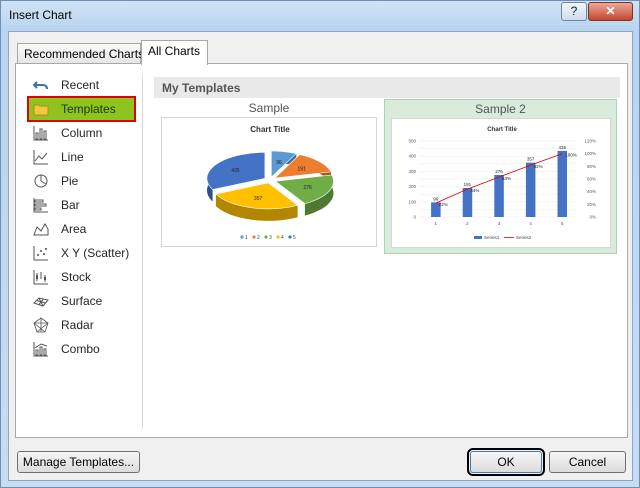 This screenshot has height=488, width=640. Describe the element at coordinates (41, 181) in the screenshot. I see `pie-chart-icon` at that location.